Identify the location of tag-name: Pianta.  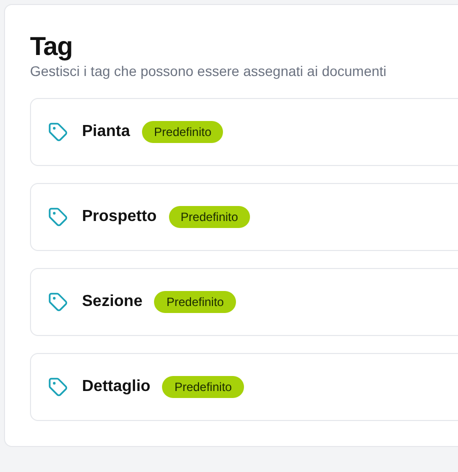
(106, 132).